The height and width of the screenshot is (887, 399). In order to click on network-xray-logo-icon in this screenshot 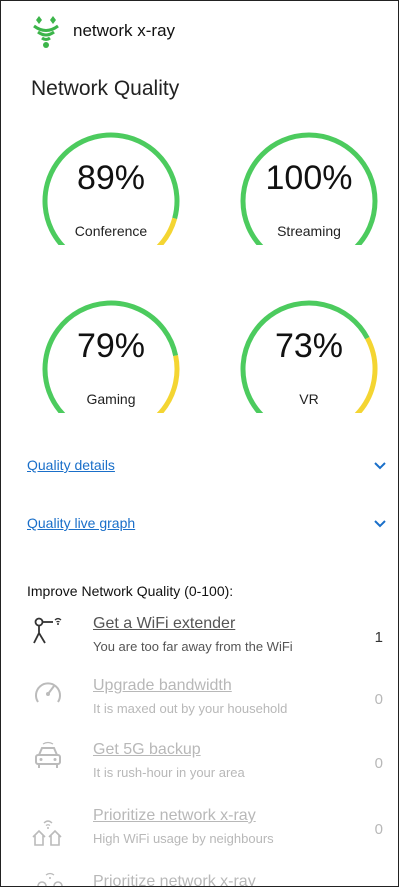, I will do `click(46, 32)`.